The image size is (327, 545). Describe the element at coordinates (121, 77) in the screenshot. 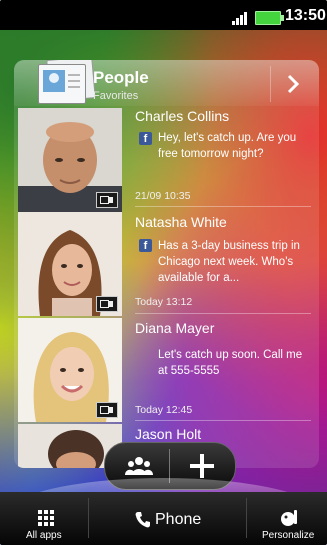

I see `widget-title: People` at that location.